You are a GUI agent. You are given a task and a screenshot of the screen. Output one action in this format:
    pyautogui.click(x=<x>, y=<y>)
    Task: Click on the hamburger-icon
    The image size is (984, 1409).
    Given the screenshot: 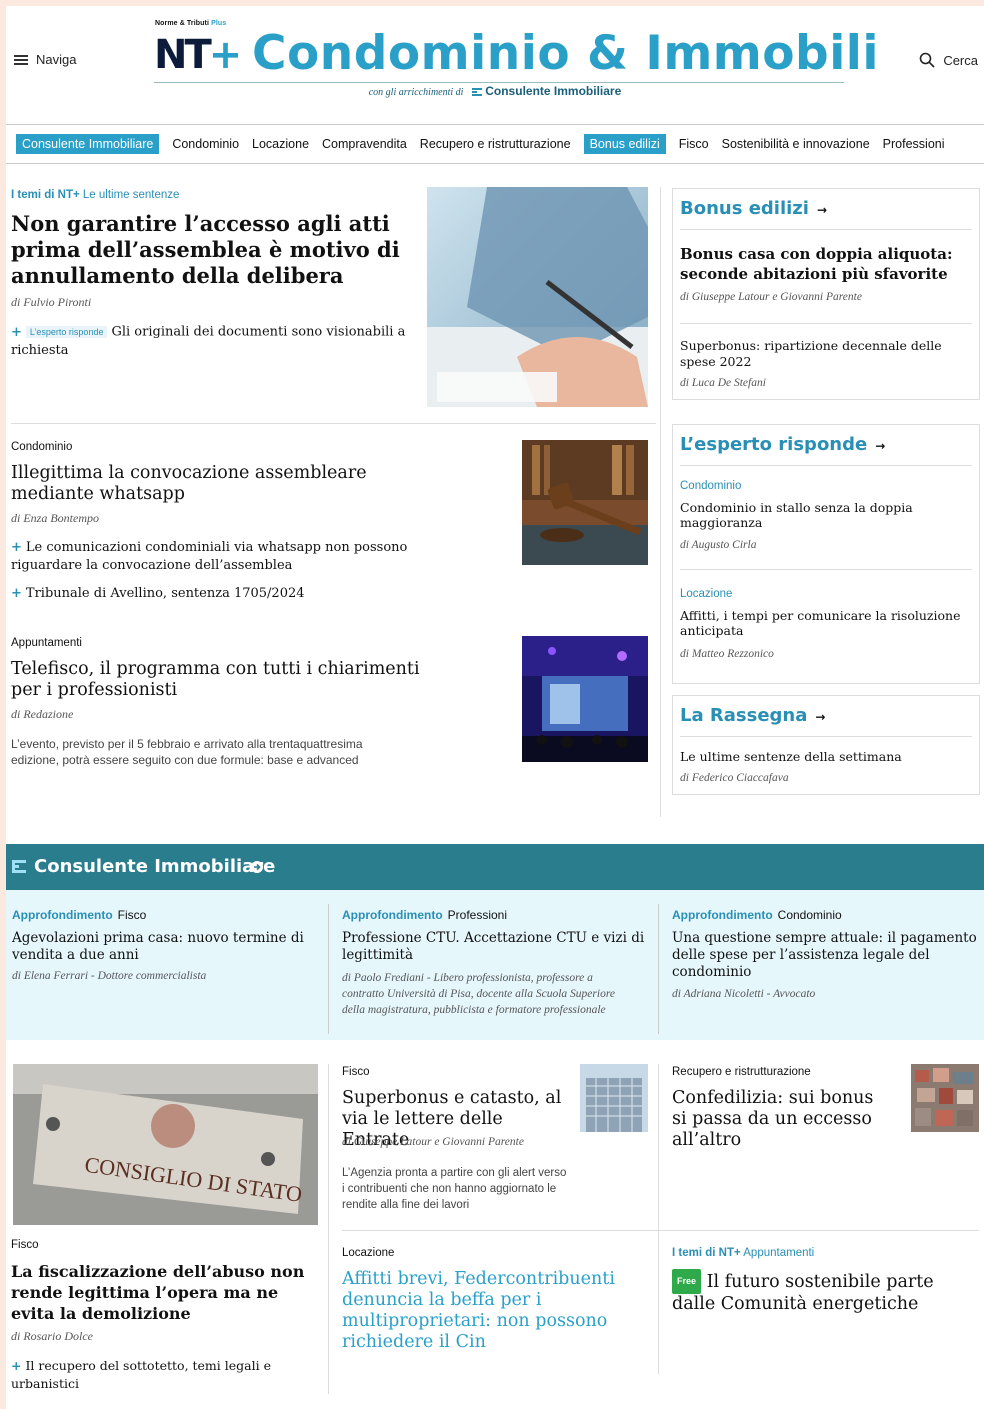 What is the action you would take?
    pyautogui.click(x=21, y=59)
    